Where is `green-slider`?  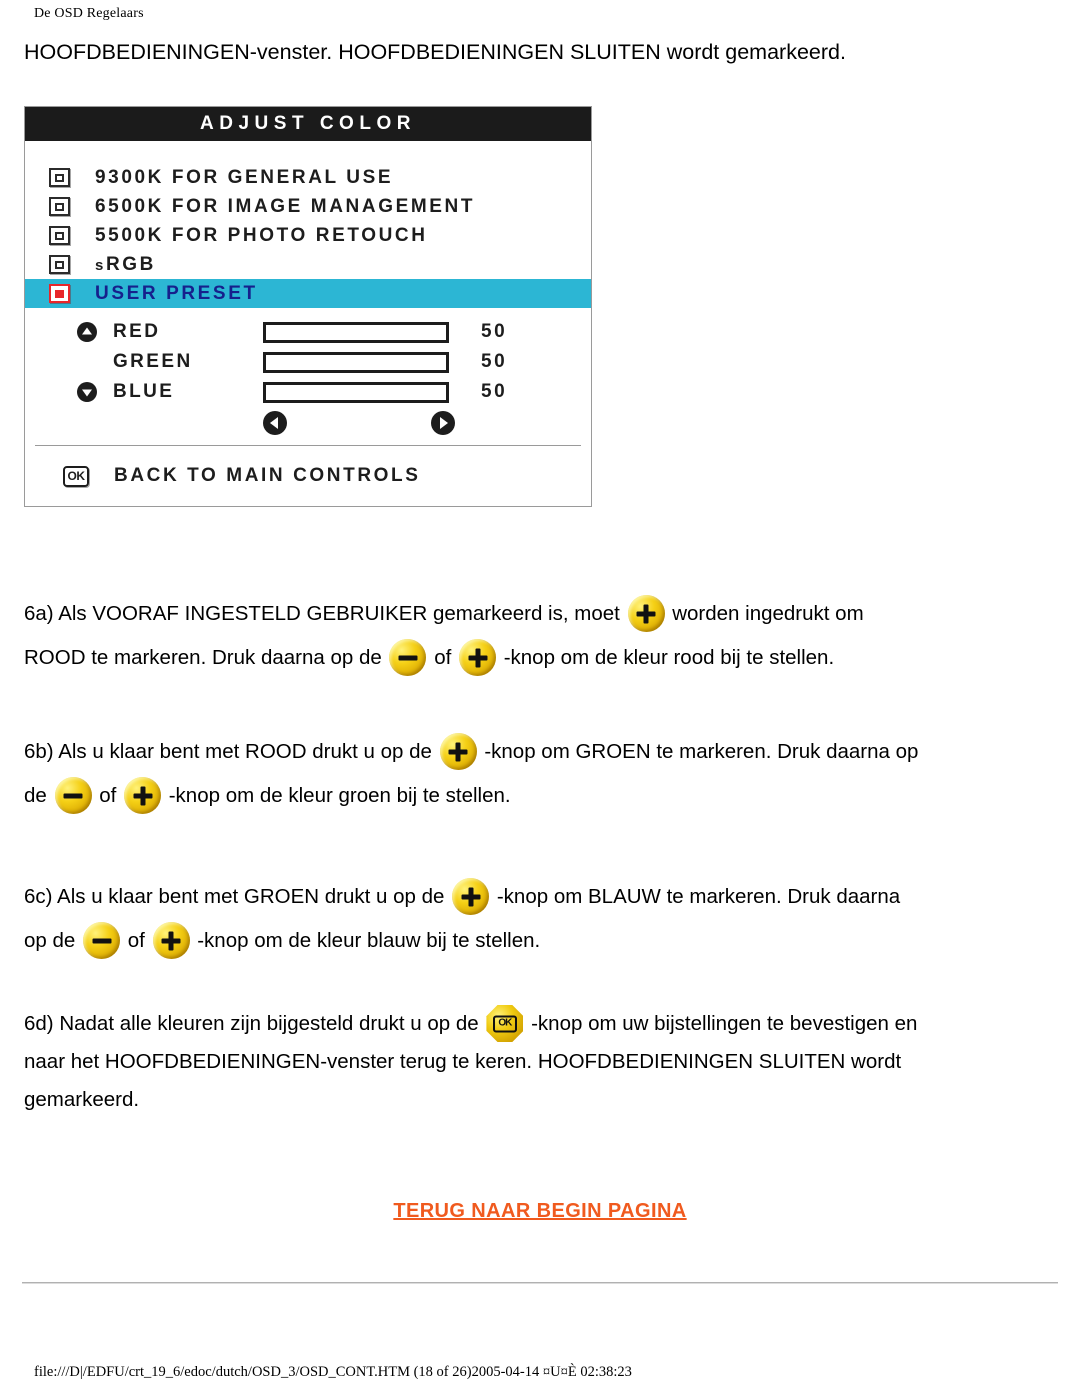
green-slider is located at coordinates (356, 362).